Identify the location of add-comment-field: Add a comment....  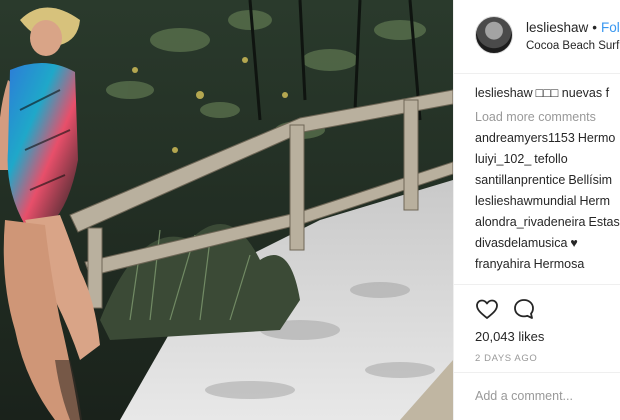
(537, 396).